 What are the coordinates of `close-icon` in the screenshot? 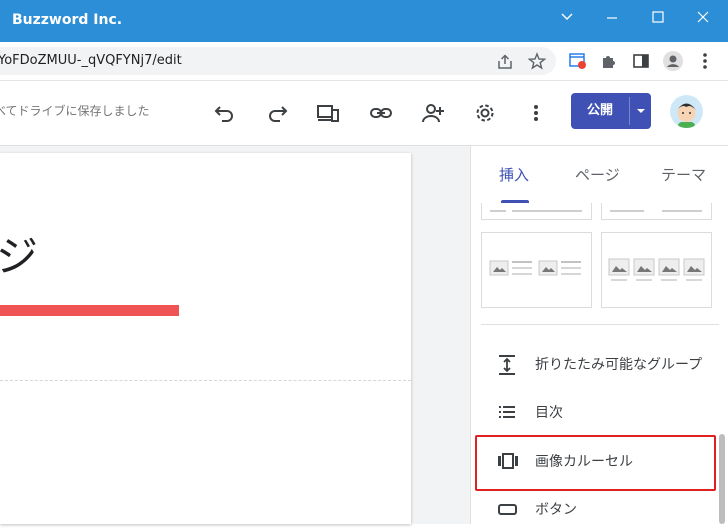 It's located at (703, 17).